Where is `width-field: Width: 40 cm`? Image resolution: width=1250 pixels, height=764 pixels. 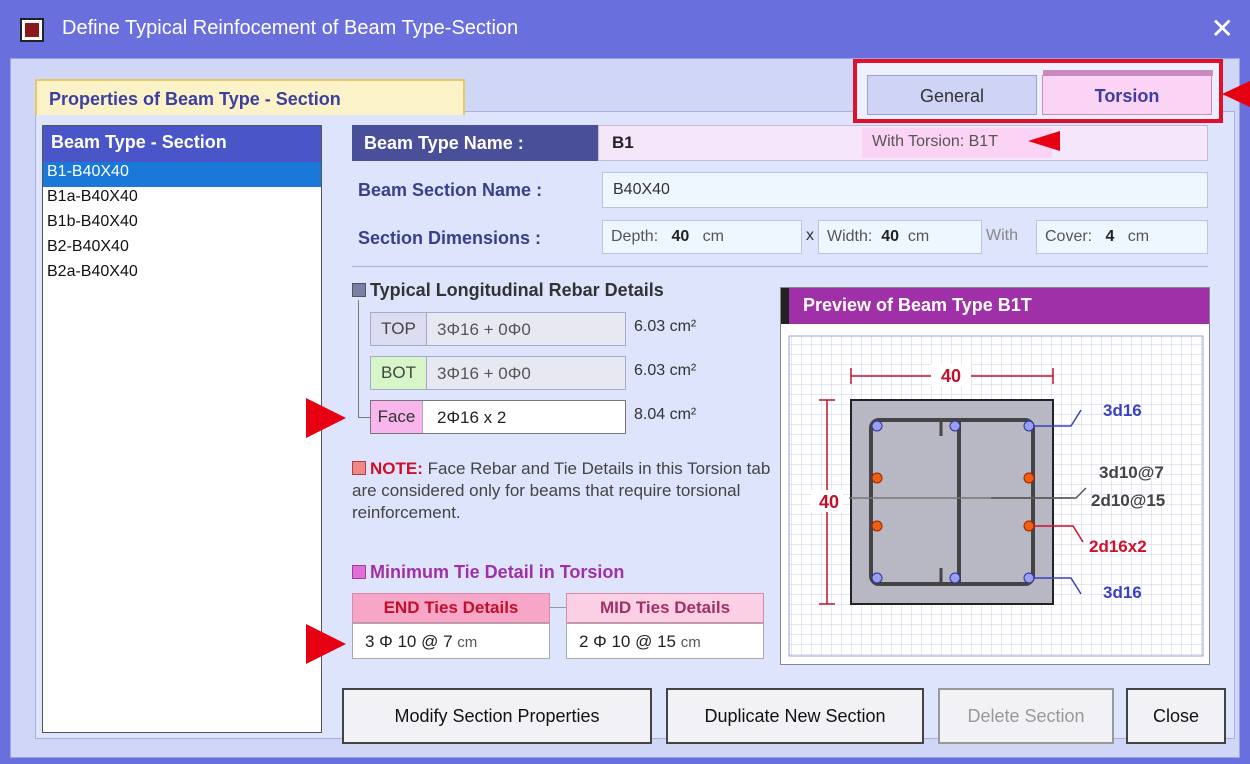 width-field: Width: 40 cm is located at coordinates (900, 237).